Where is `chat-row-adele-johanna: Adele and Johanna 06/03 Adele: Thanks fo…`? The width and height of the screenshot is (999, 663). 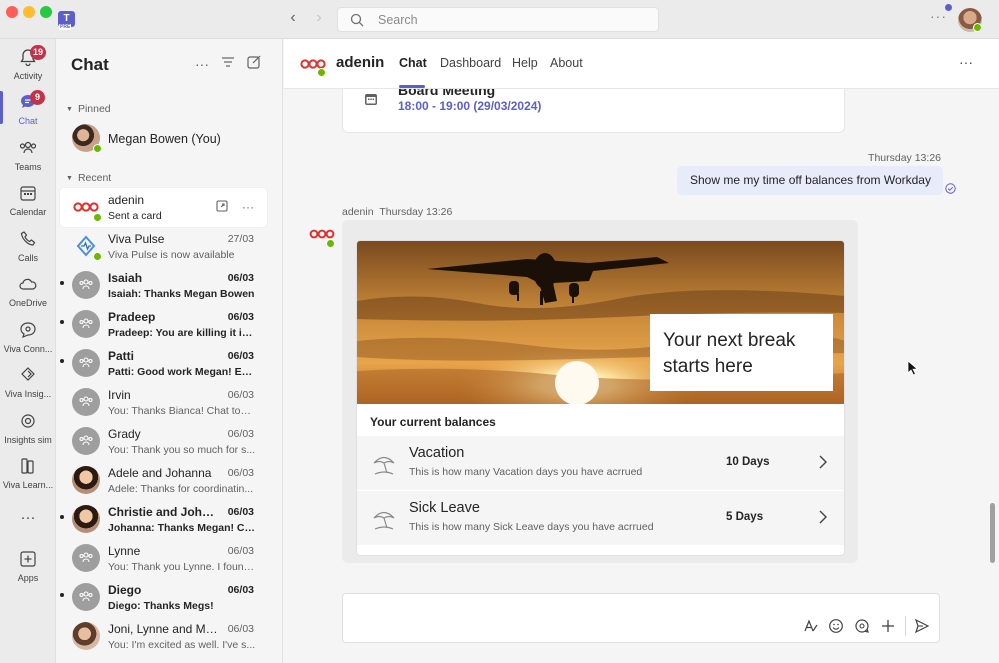 chat-row-adele-johanna: Adele and Johanna 06/03 Adele: Thanks fo… is located at coordinates (163, 480).